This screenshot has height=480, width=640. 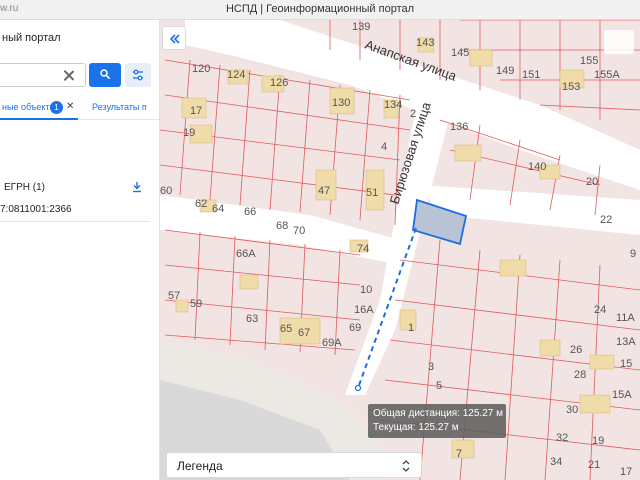 I want to click on parcel-number: 136, so click(x=459, y=127).